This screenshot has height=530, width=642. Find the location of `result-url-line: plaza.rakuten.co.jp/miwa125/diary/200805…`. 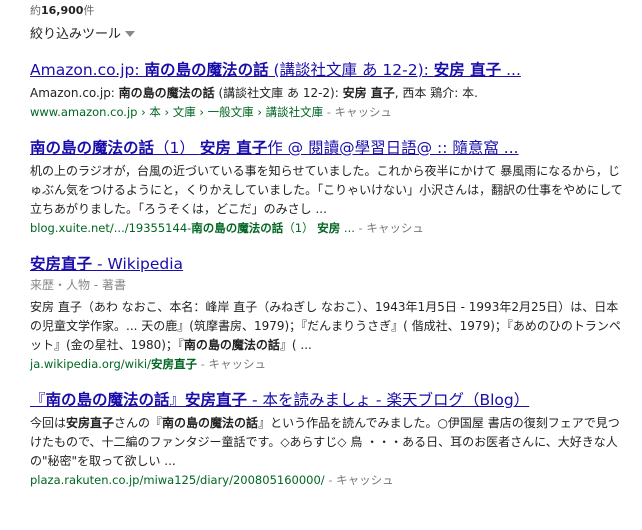

result-url-line: plaza.rakuten.co.jp/miwa125/diary/200805… is located at coordinates (330, 480).